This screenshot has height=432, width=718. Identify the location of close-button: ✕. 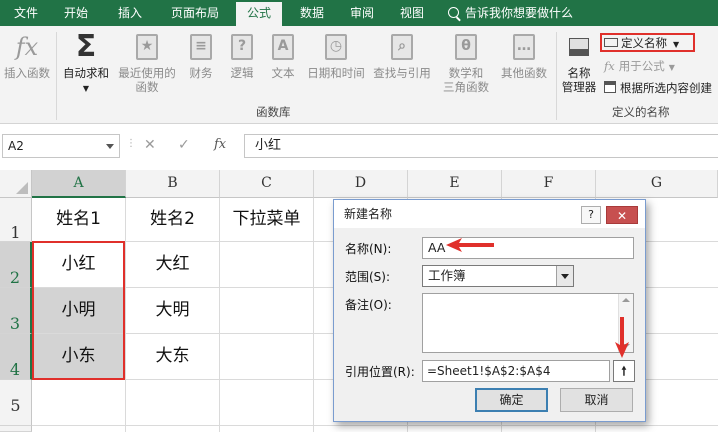
(622, 215).